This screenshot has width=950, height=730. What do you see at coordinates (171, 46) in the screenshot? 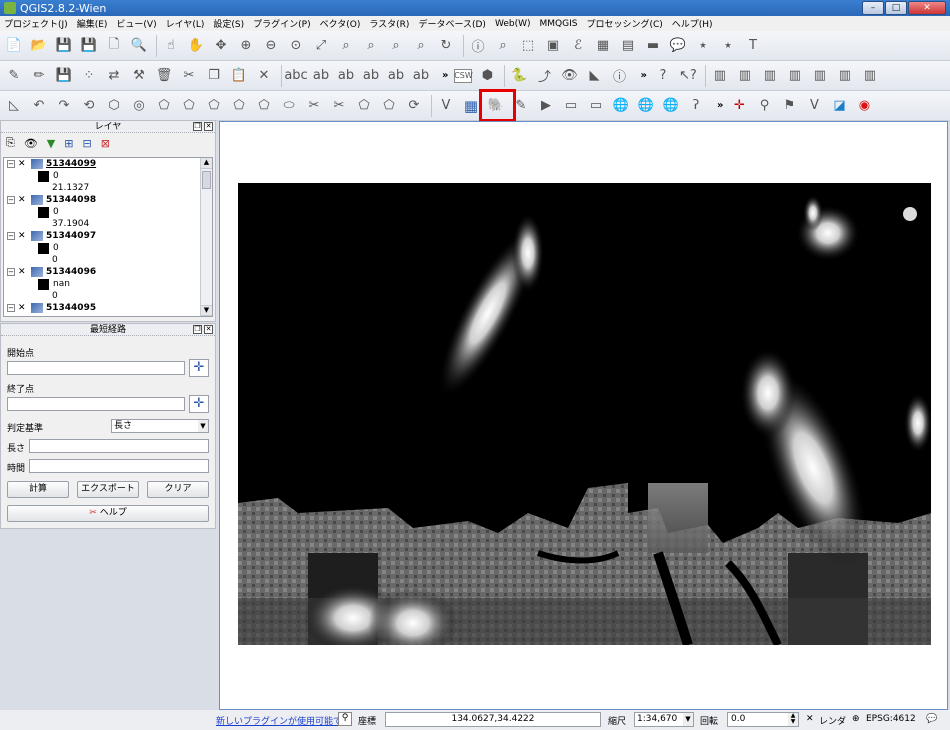
I see `touch-zoom-icon: ☝` at bounding box center [171, 46].